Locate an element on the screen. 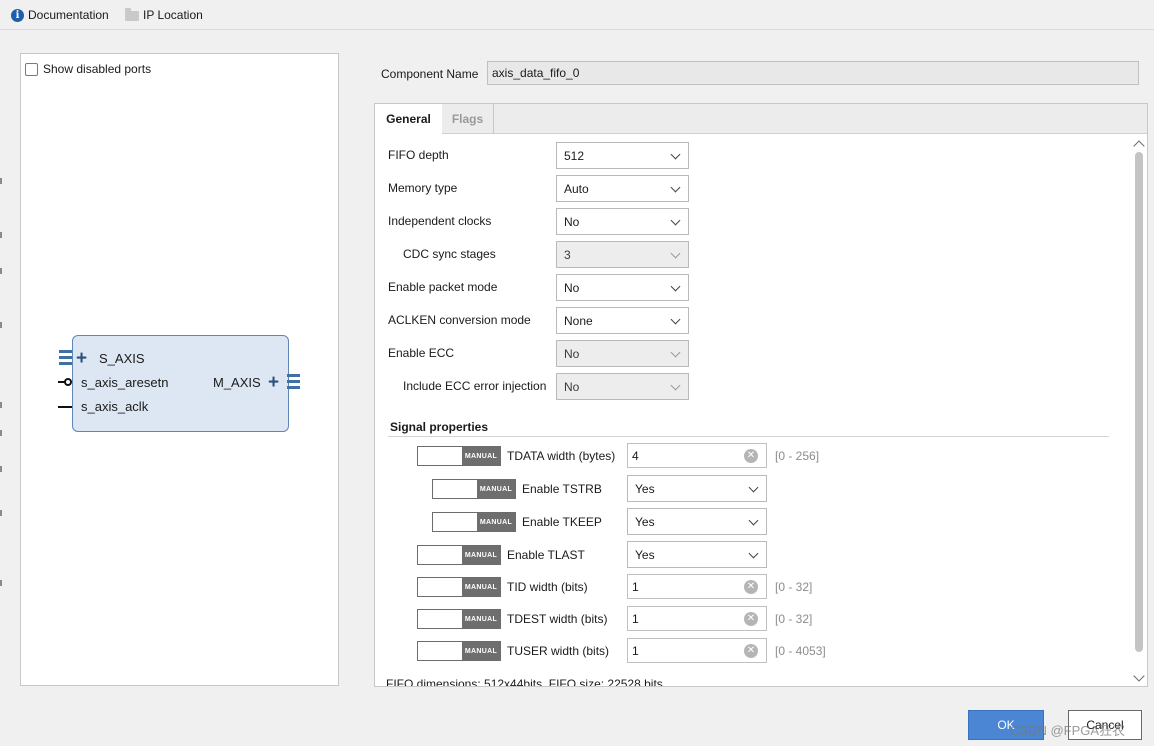 The width and height of the screenshot is (1154, 746). fifo-depth-select: 512 is located at coordinates (622, 155).